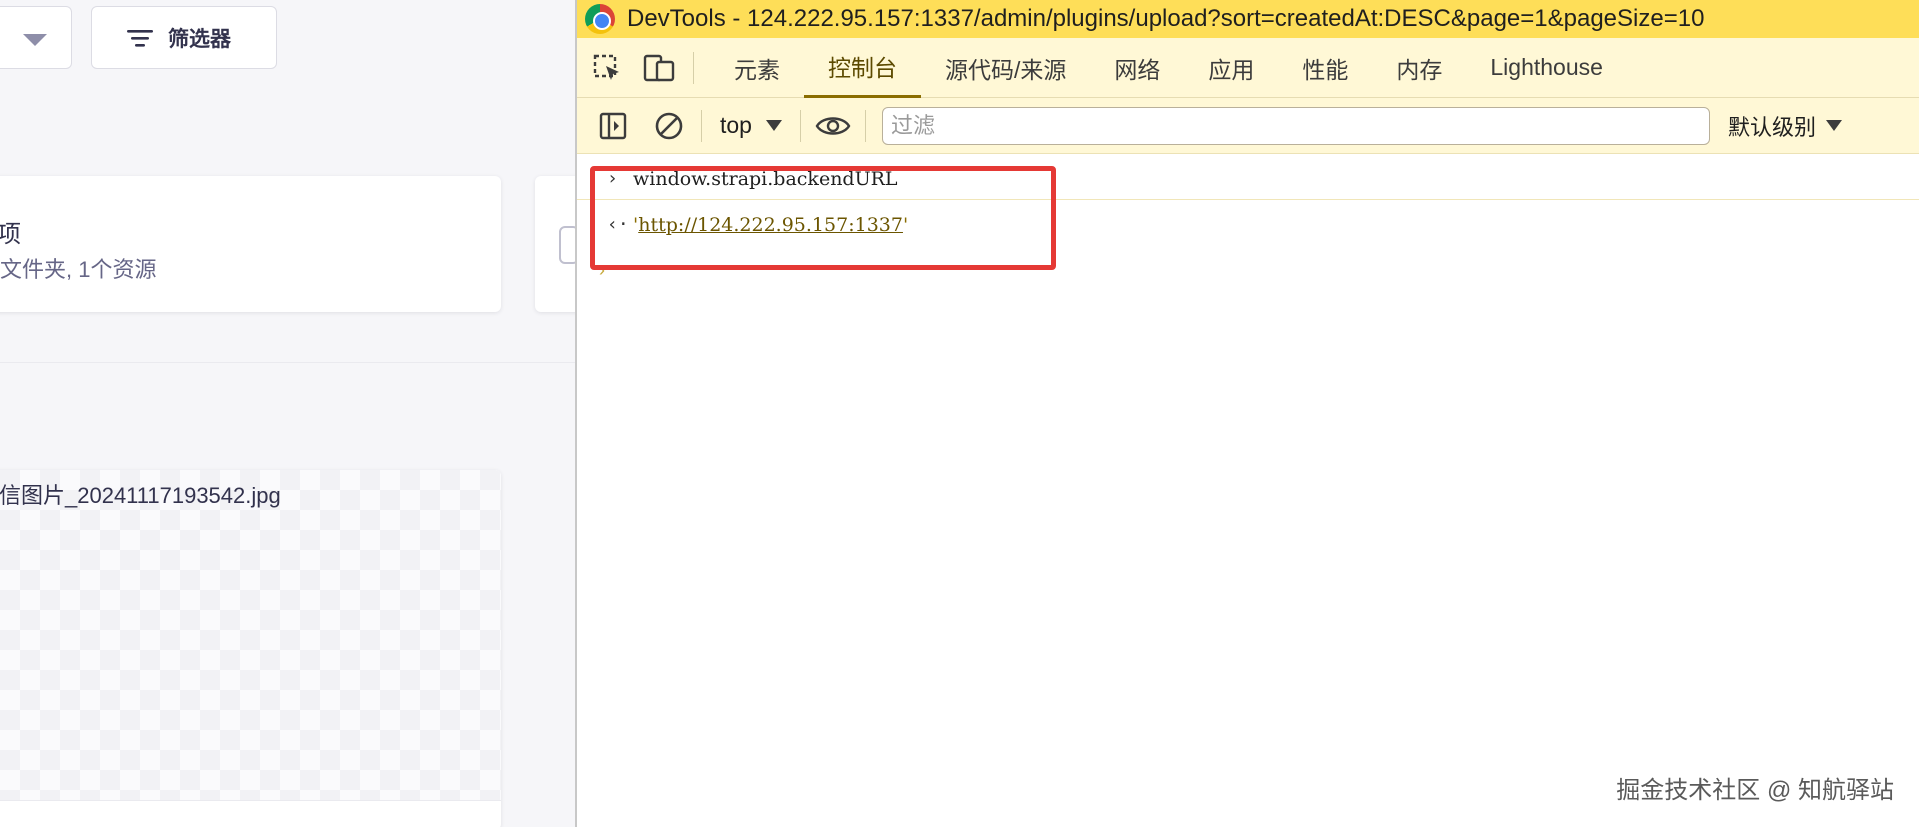 The image size is (1919, 827). I want to click on console-toolbar: top 默认级别, so click(1248, 126).